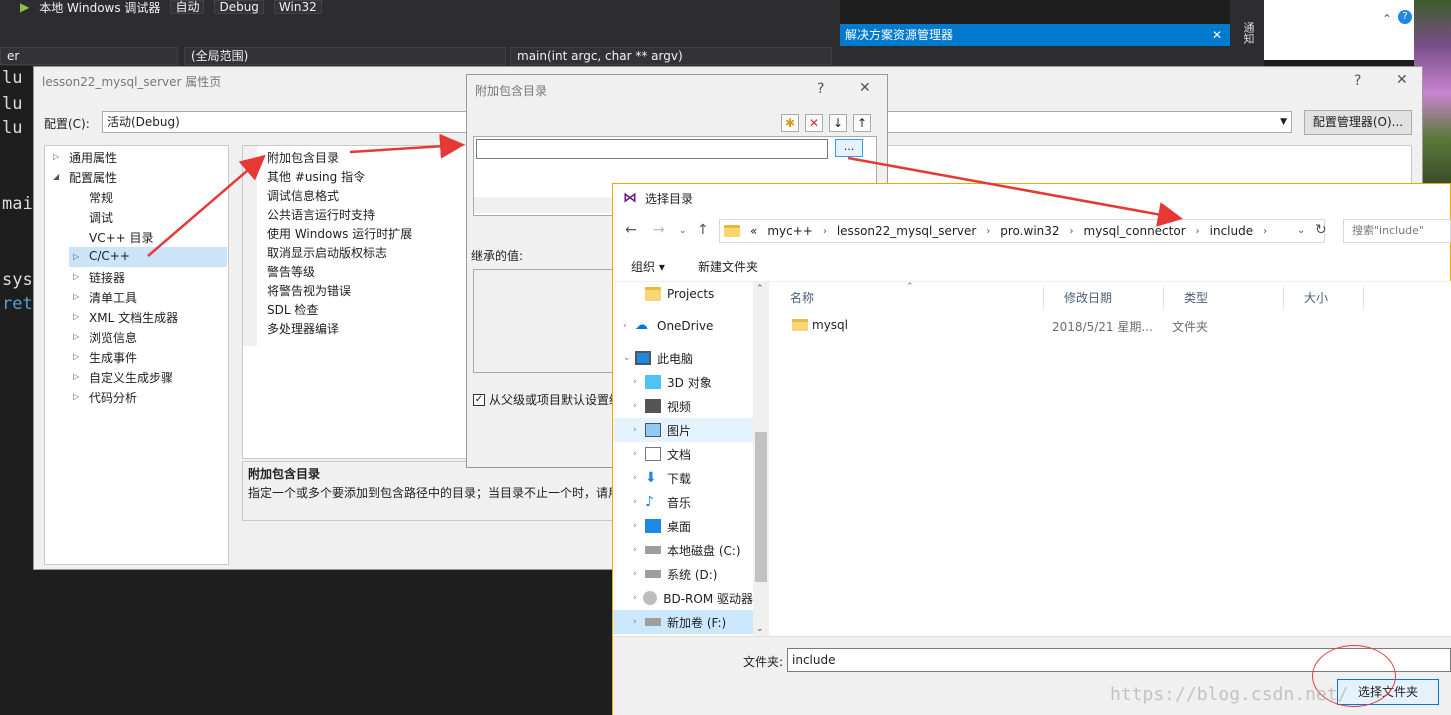 This screenshot has height=715, width=1451. What do you see at coordinates (1387, 19) in the screenshot?
I see `chevron-up-icon: ⌃` at bounding box center [1387, 19].